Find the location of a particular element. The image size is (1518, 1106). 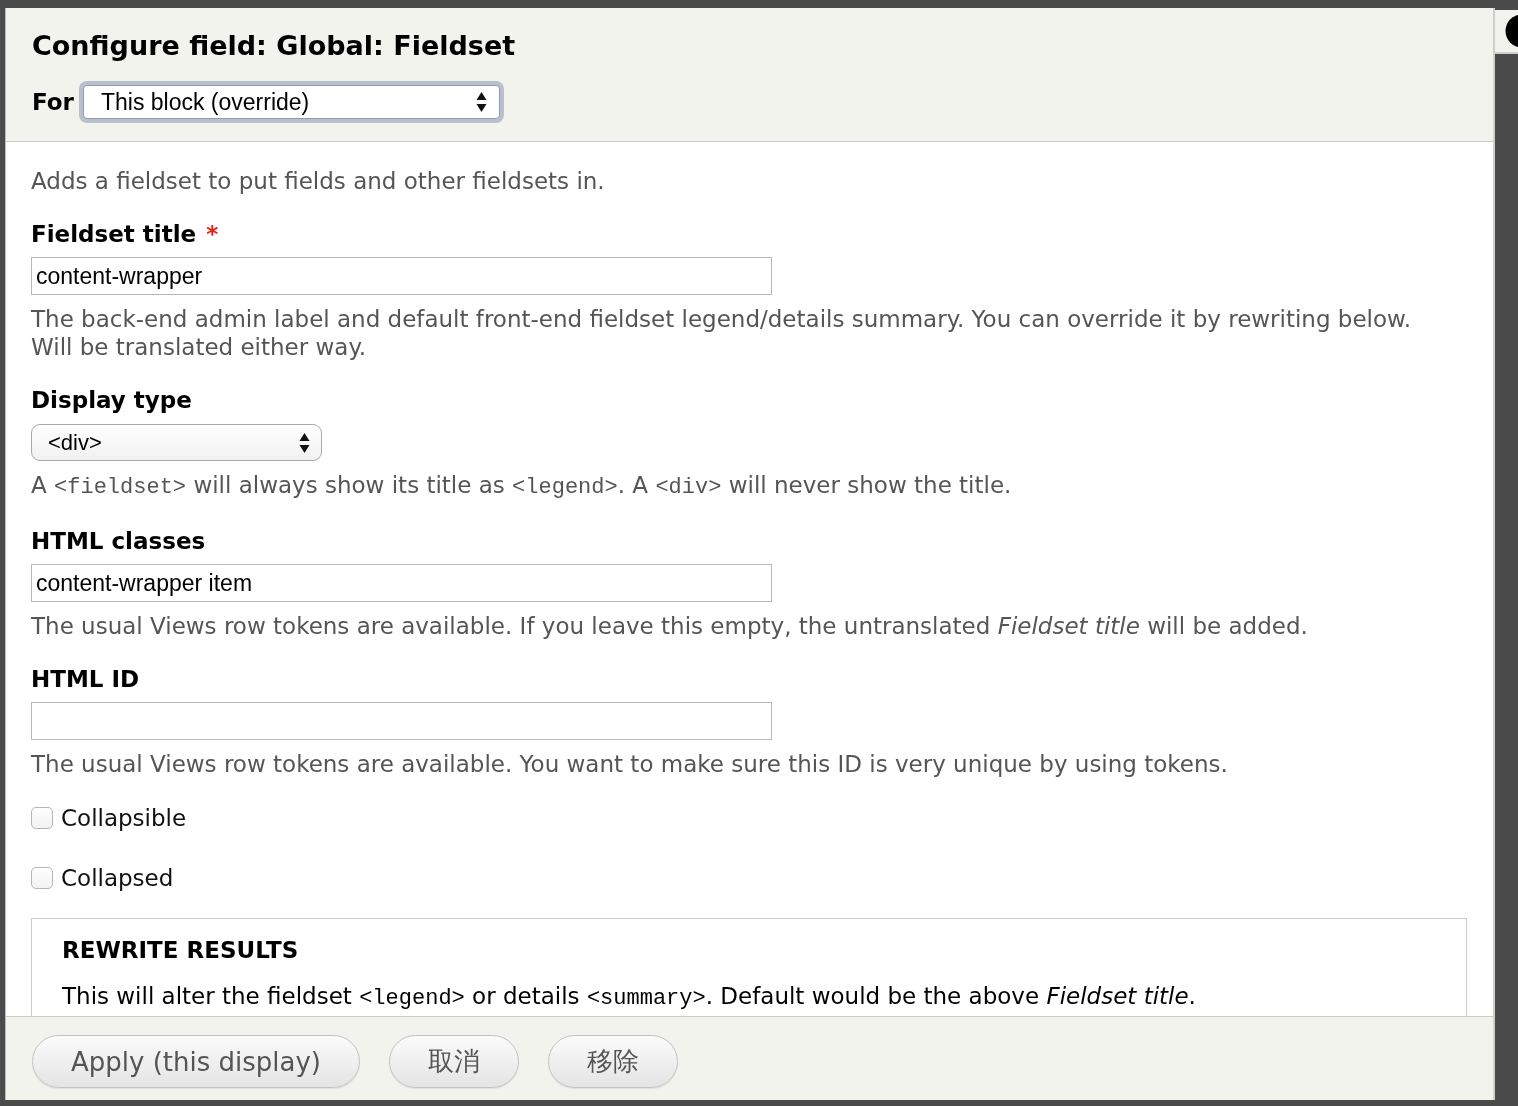

help-text: A <fieldset> will always show its title as <legend>. A <div> will never show the title. is located at coordinates (522, 486).